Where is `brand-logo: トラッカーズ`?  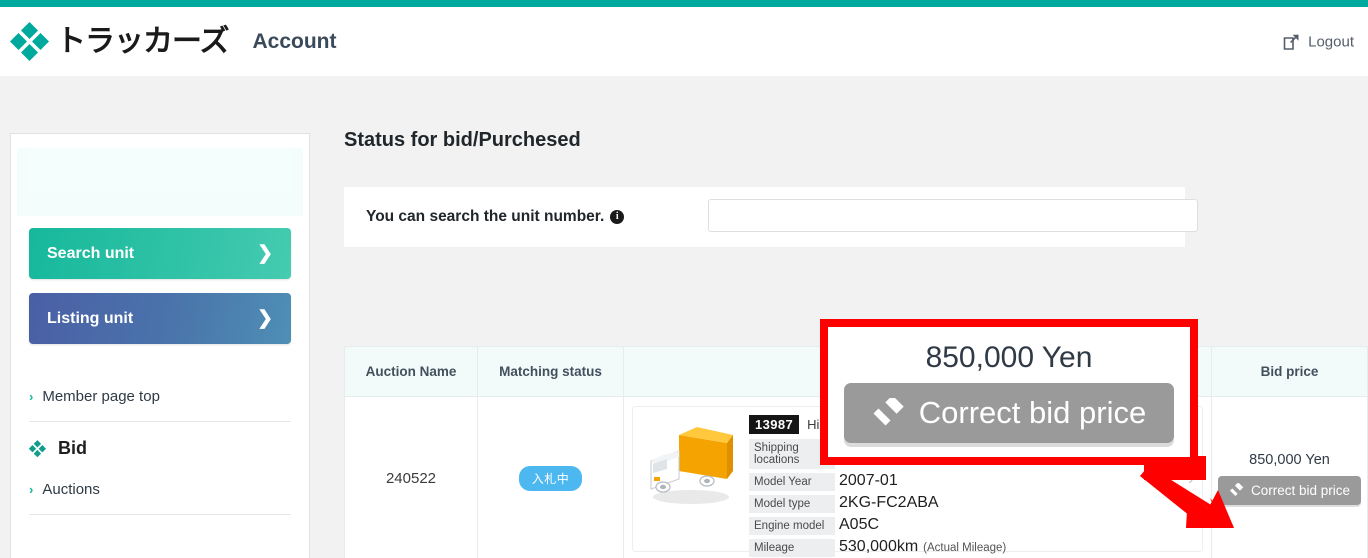
brand-logo: トラッカーズ is located at coordinates (119, 42).